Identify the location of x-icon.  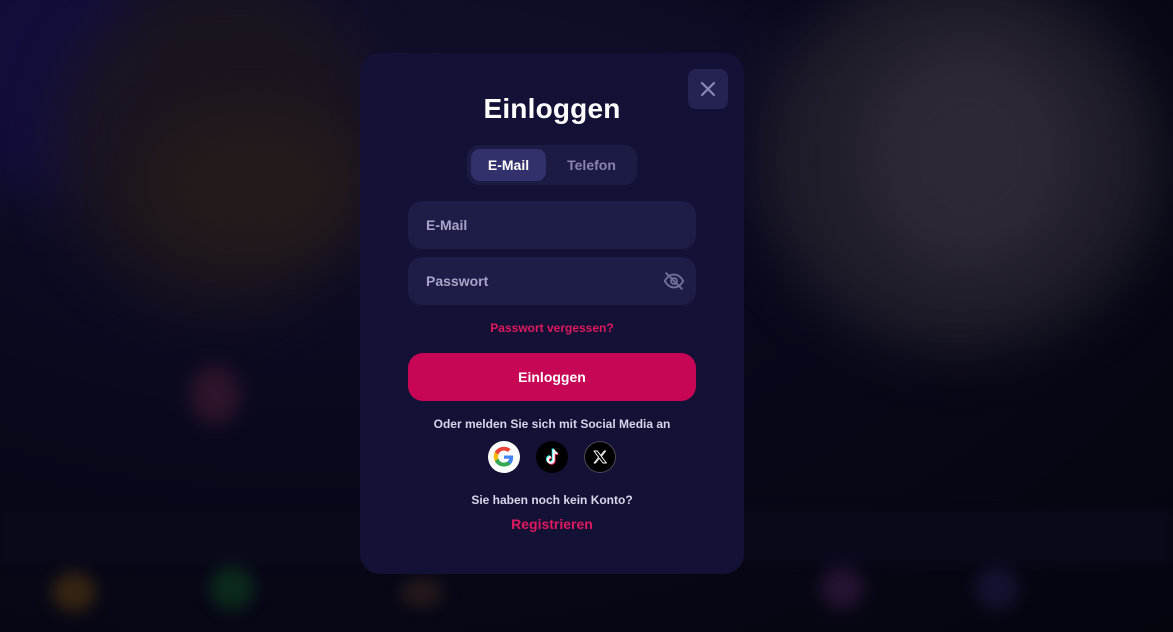
(600, 457).